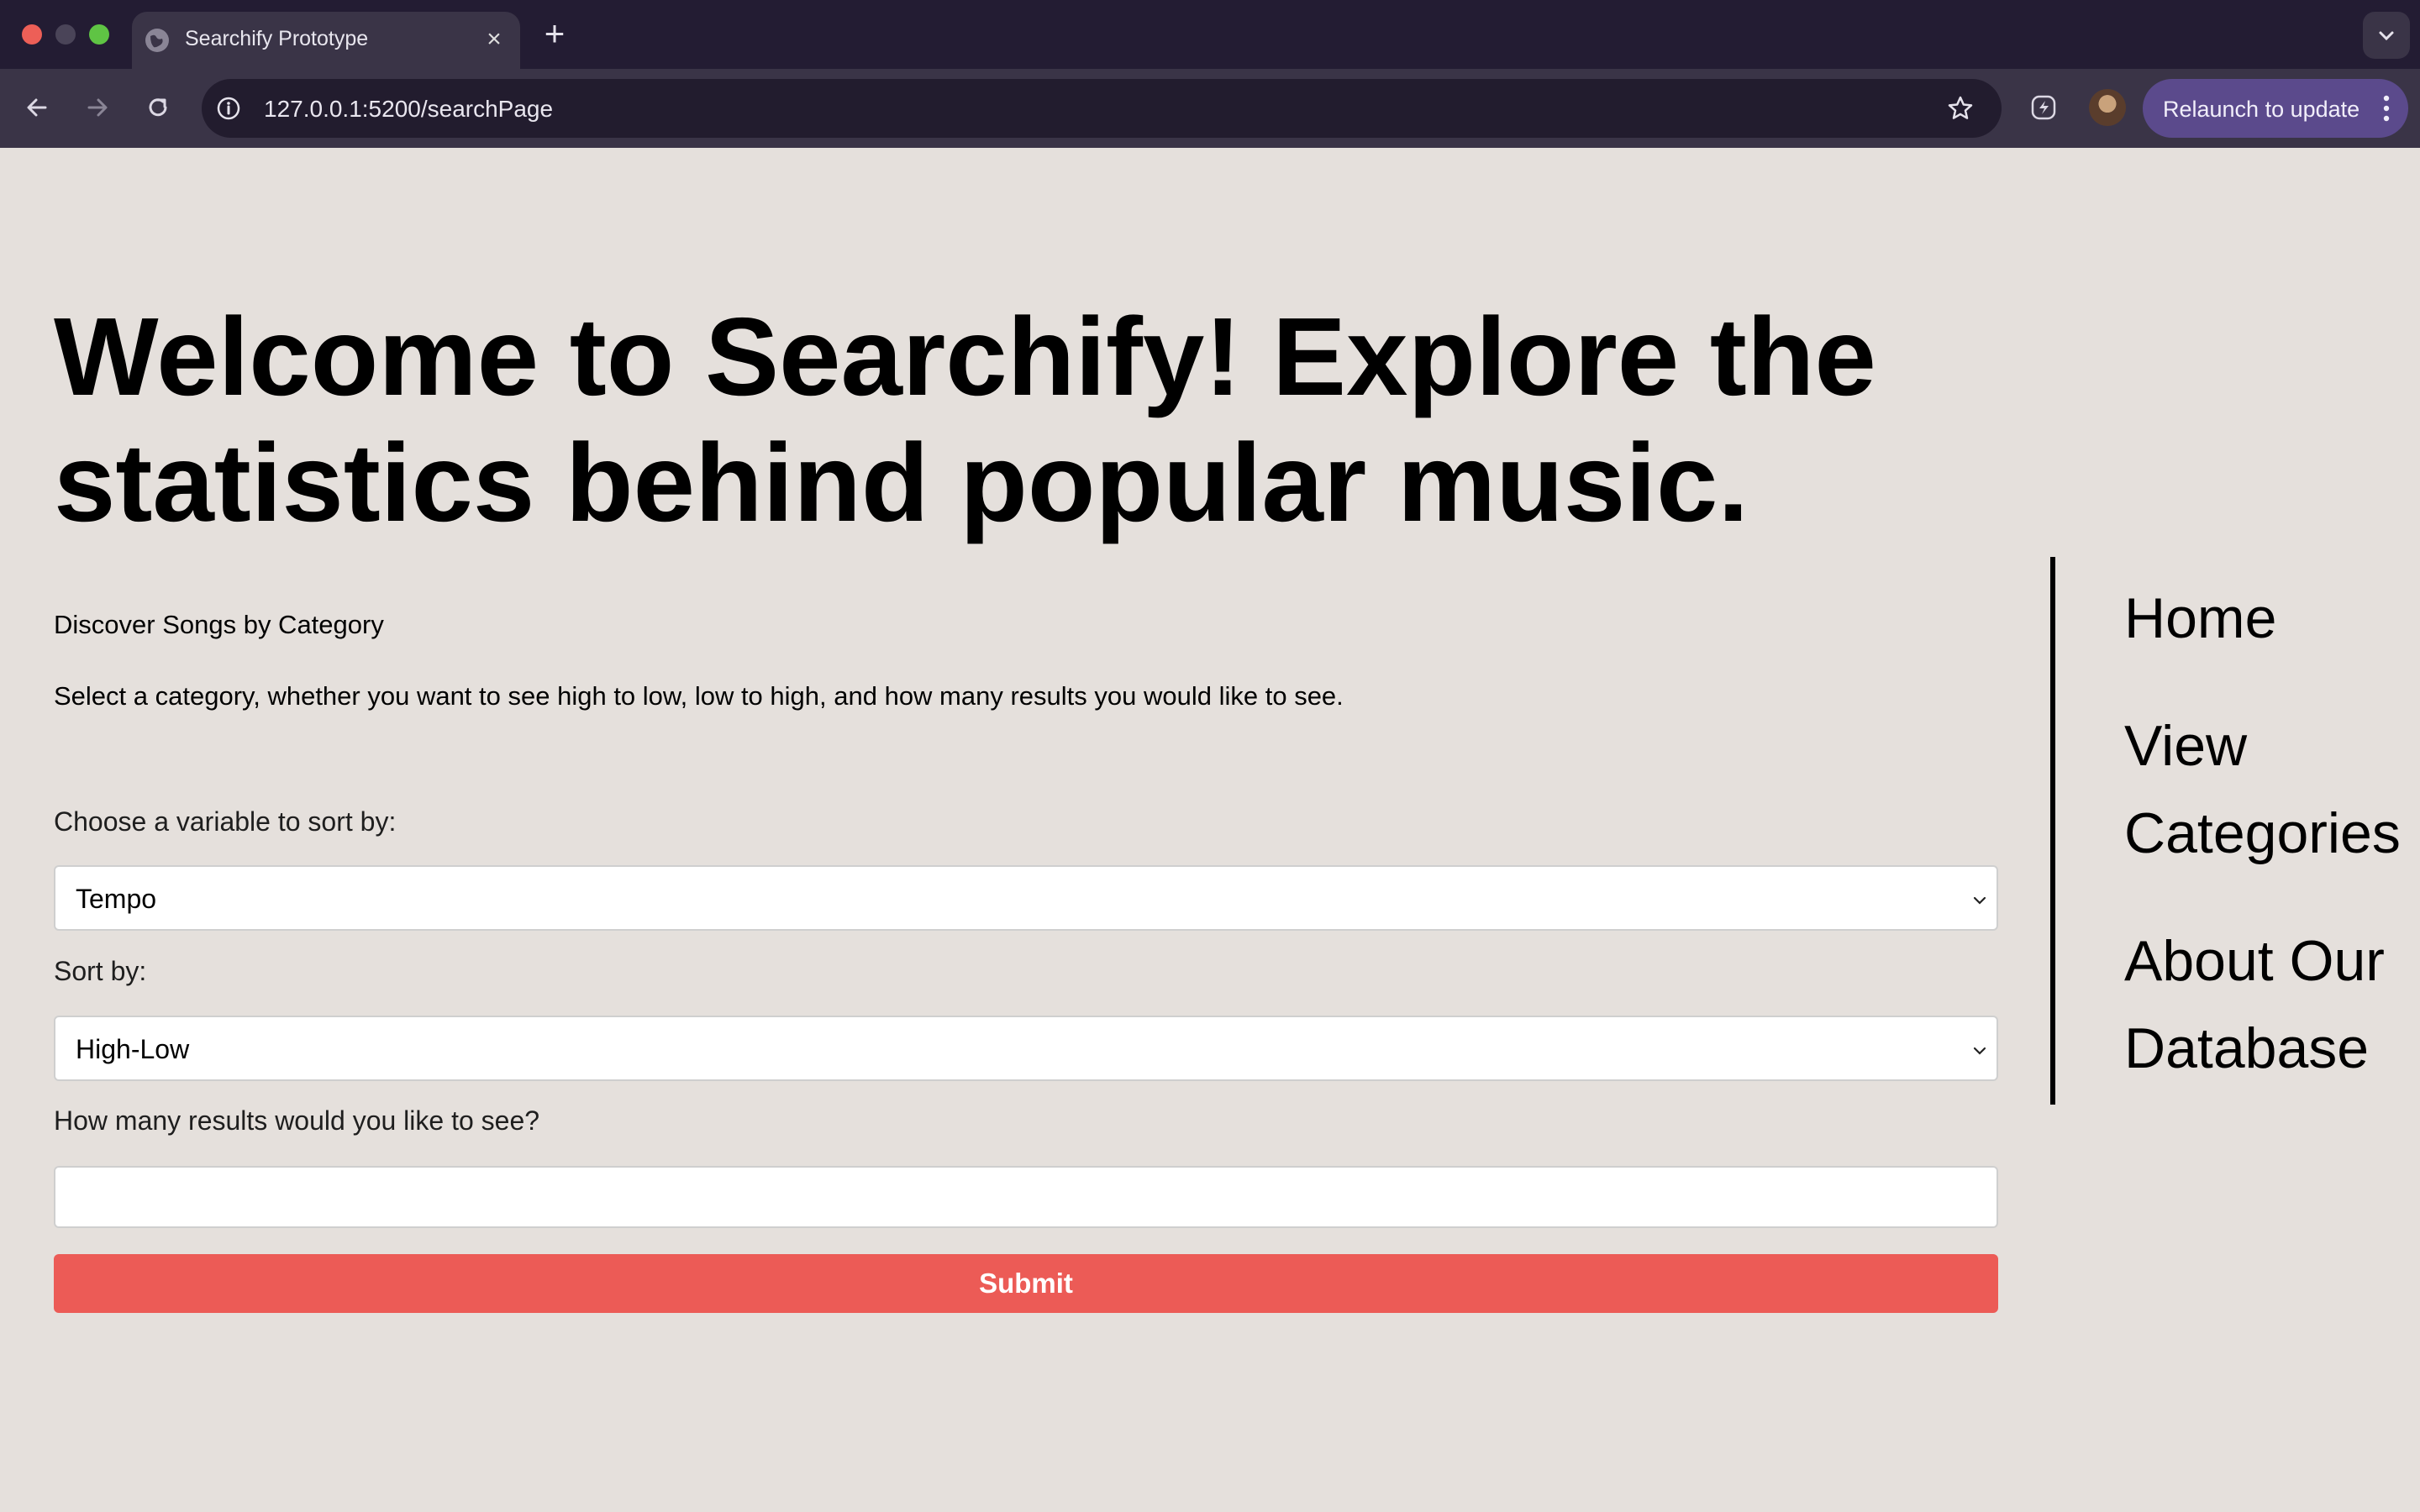 This screenshot has width=2420, height=1512. What do you see at coordinates (2044, 107) in the screenshot?
I see `extension-icon` at bounding box center [2044, 107].